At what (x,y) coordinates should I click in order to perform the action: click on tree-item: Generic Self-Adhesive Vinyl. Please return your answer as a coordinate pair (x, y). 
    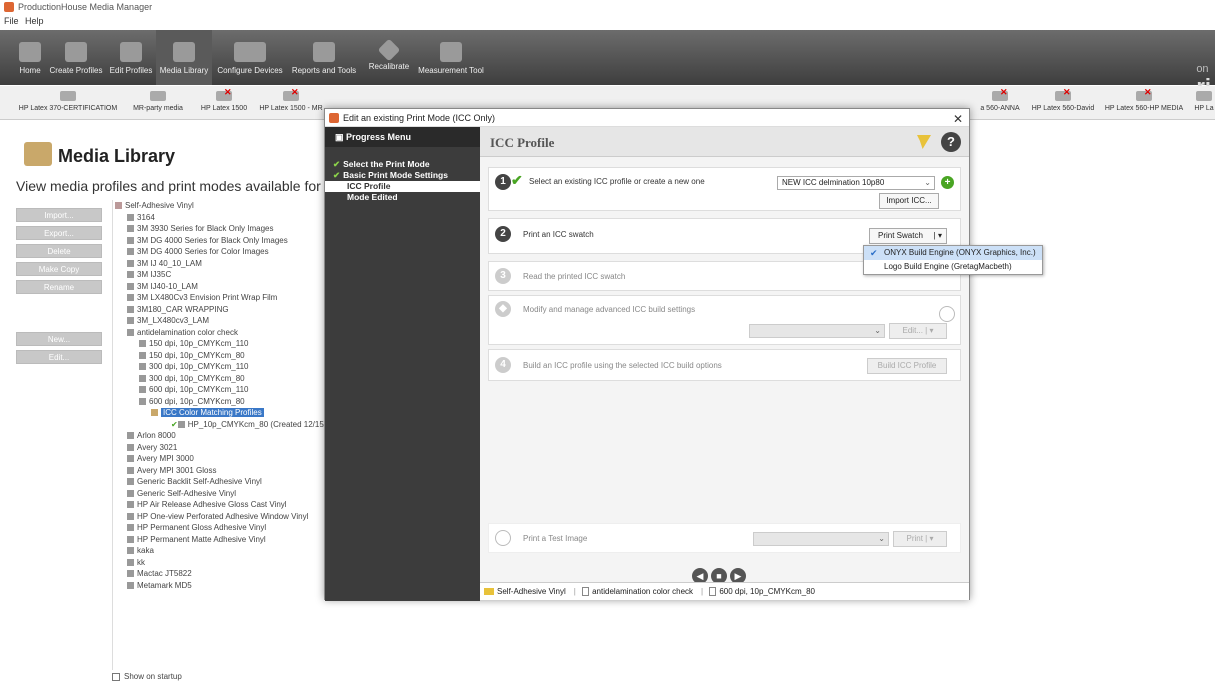
    Looking at the image, I should click on (222, 494).